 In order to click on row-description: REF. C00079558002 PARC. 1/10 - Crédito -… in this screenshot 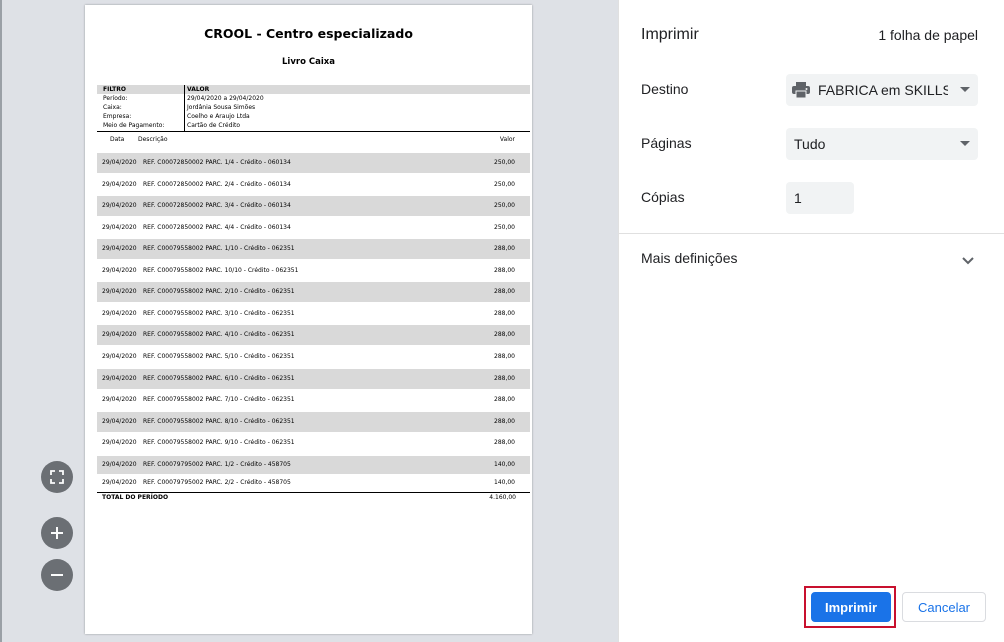, I will do `click(219, 248)`.